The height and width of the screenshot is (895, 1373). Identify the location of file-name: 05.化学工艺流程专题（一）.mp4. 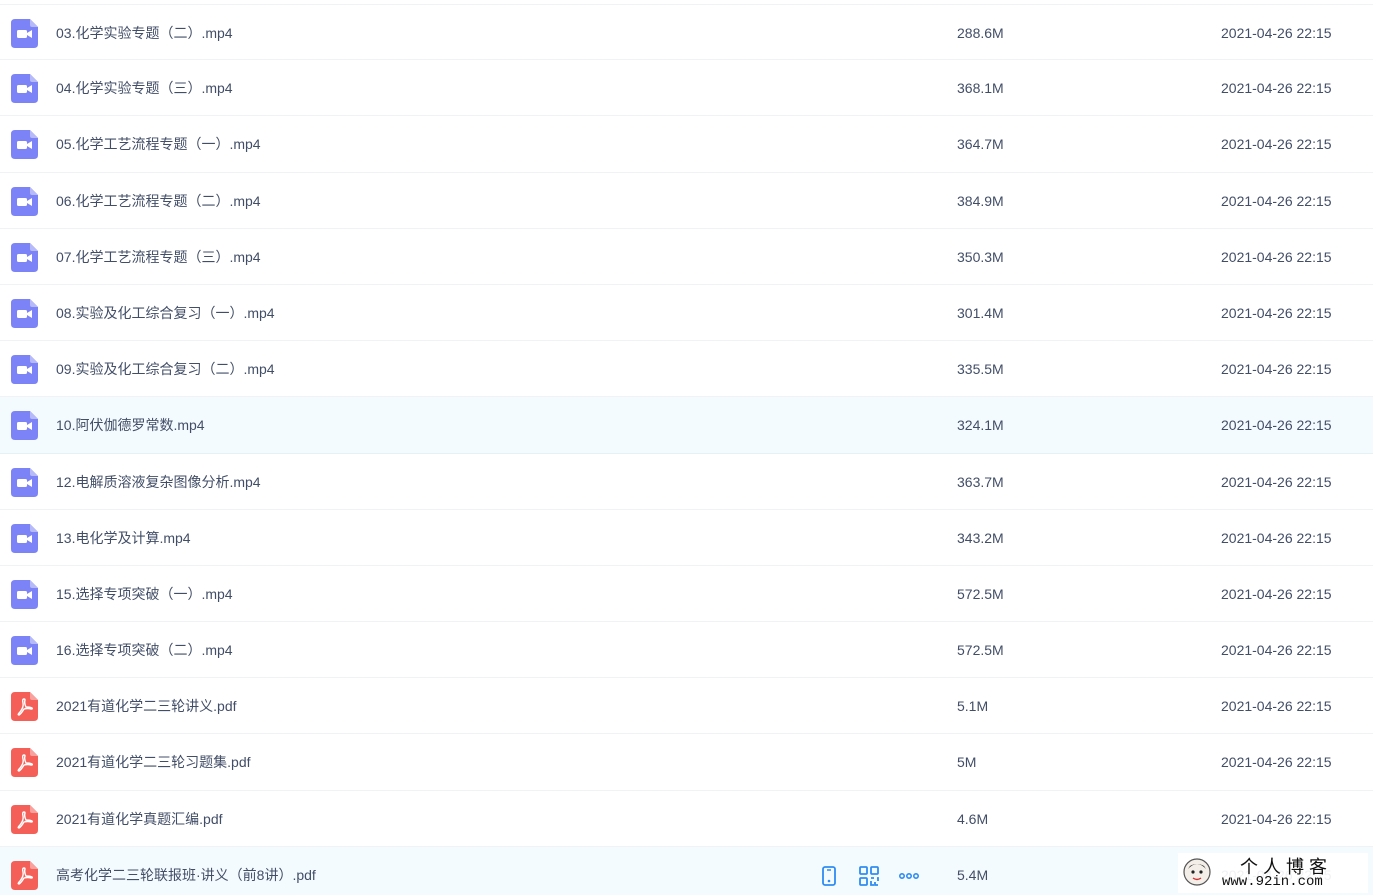
(158, 144).